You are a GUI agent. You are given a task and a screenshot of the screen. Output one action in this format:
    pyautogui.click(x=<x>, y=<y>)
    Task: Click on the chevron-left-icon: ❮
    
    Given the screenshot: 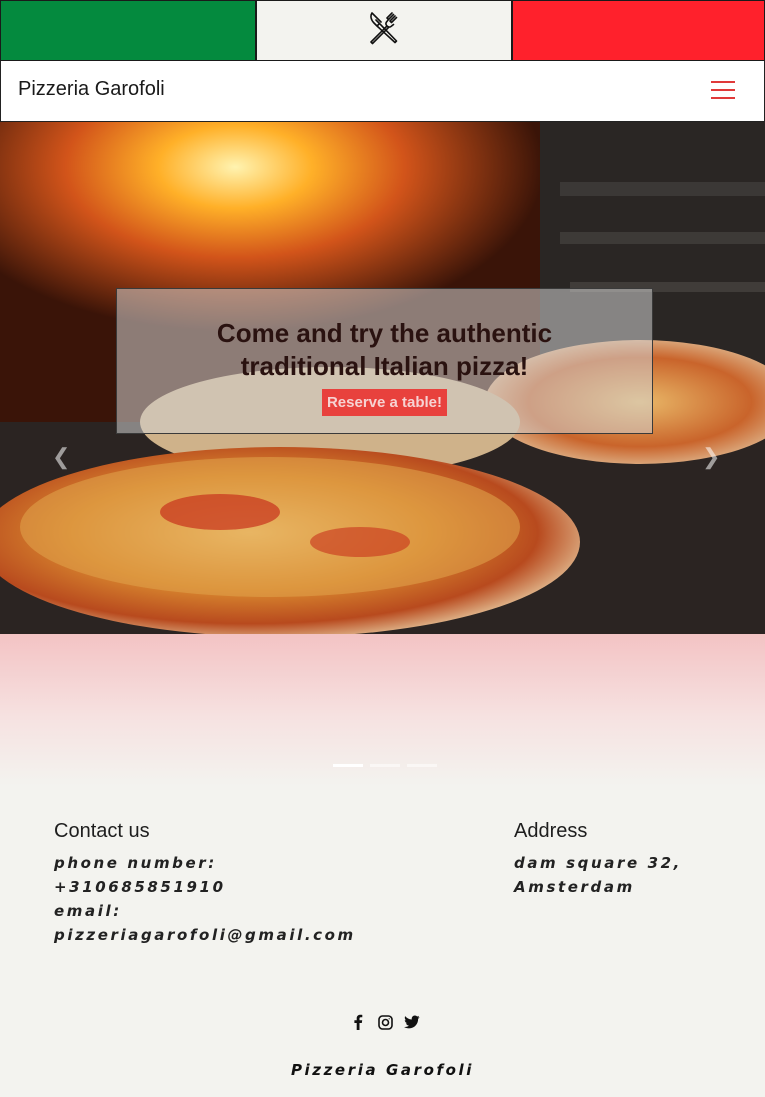 What is the action you would take?
    pyautogui.click(x=61, y=457)
    